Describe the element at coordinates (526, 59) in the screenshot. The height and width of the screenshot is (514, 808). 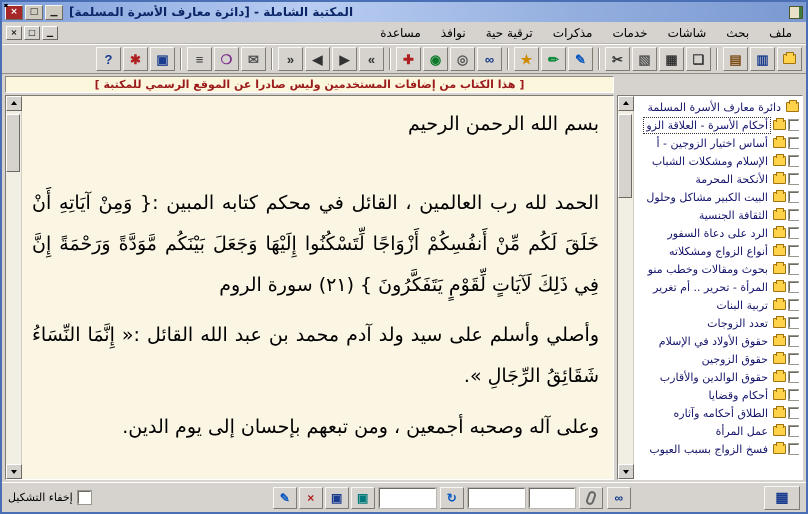
I see `bookmark-button: ★` at that location.